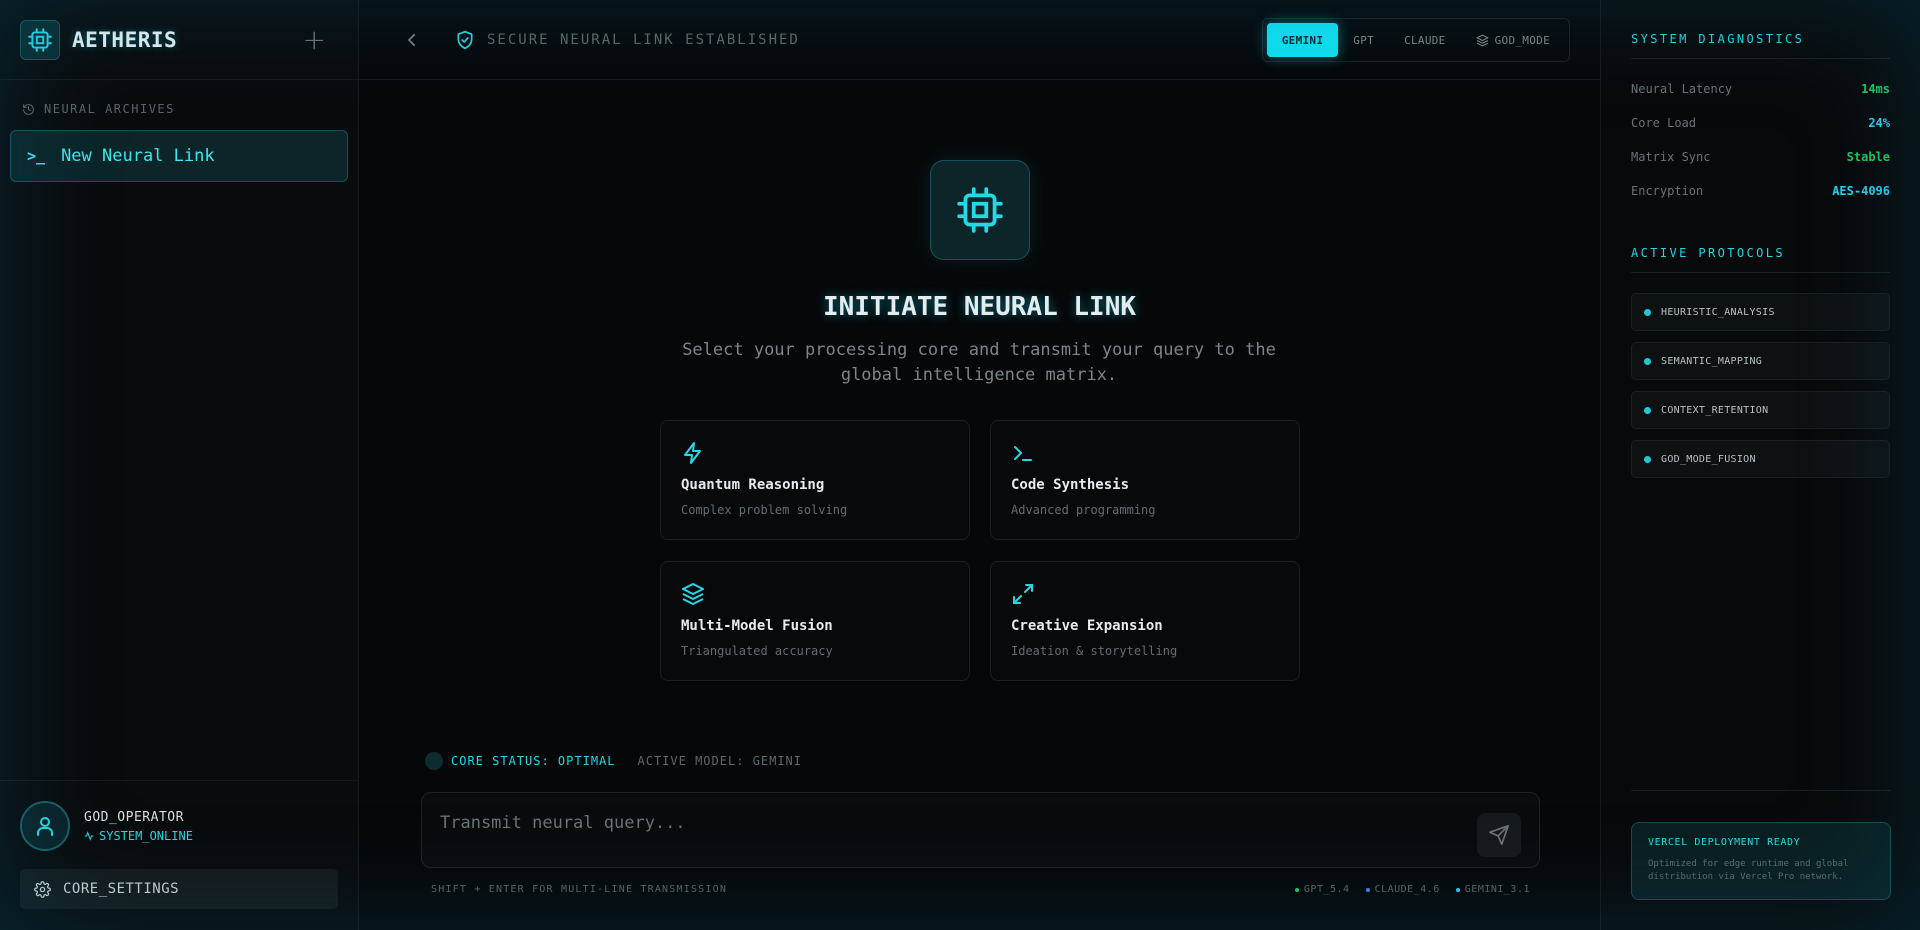 This screenshot has width=1920, height=930. Describe the element at coordinates (412, 40) in the screenshot. I see `back-chevron-icon` at that location.